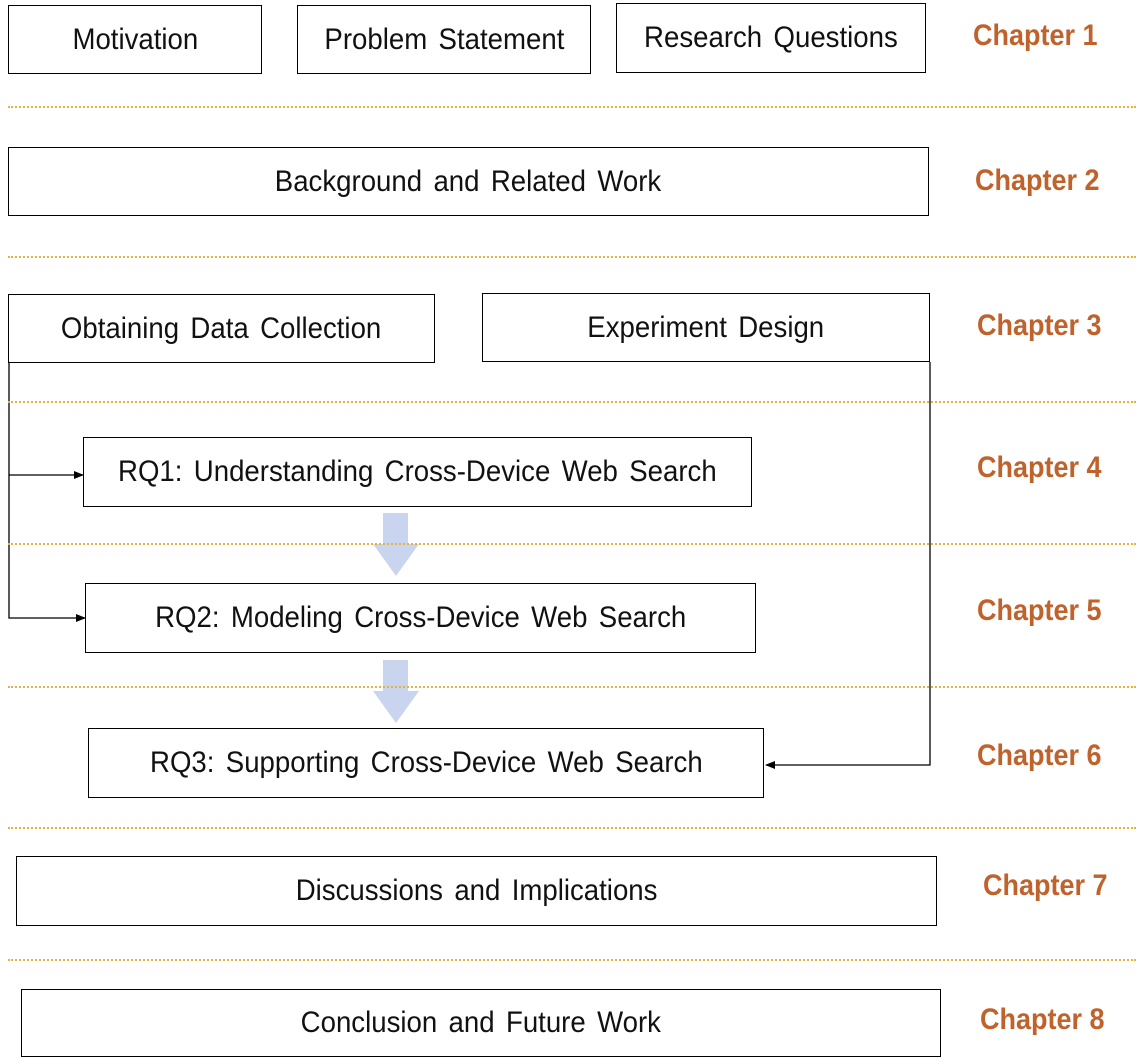 This screenshot has width=1136, height=1057. I want to click on box-motivation: Motivation, so click(135, 39).